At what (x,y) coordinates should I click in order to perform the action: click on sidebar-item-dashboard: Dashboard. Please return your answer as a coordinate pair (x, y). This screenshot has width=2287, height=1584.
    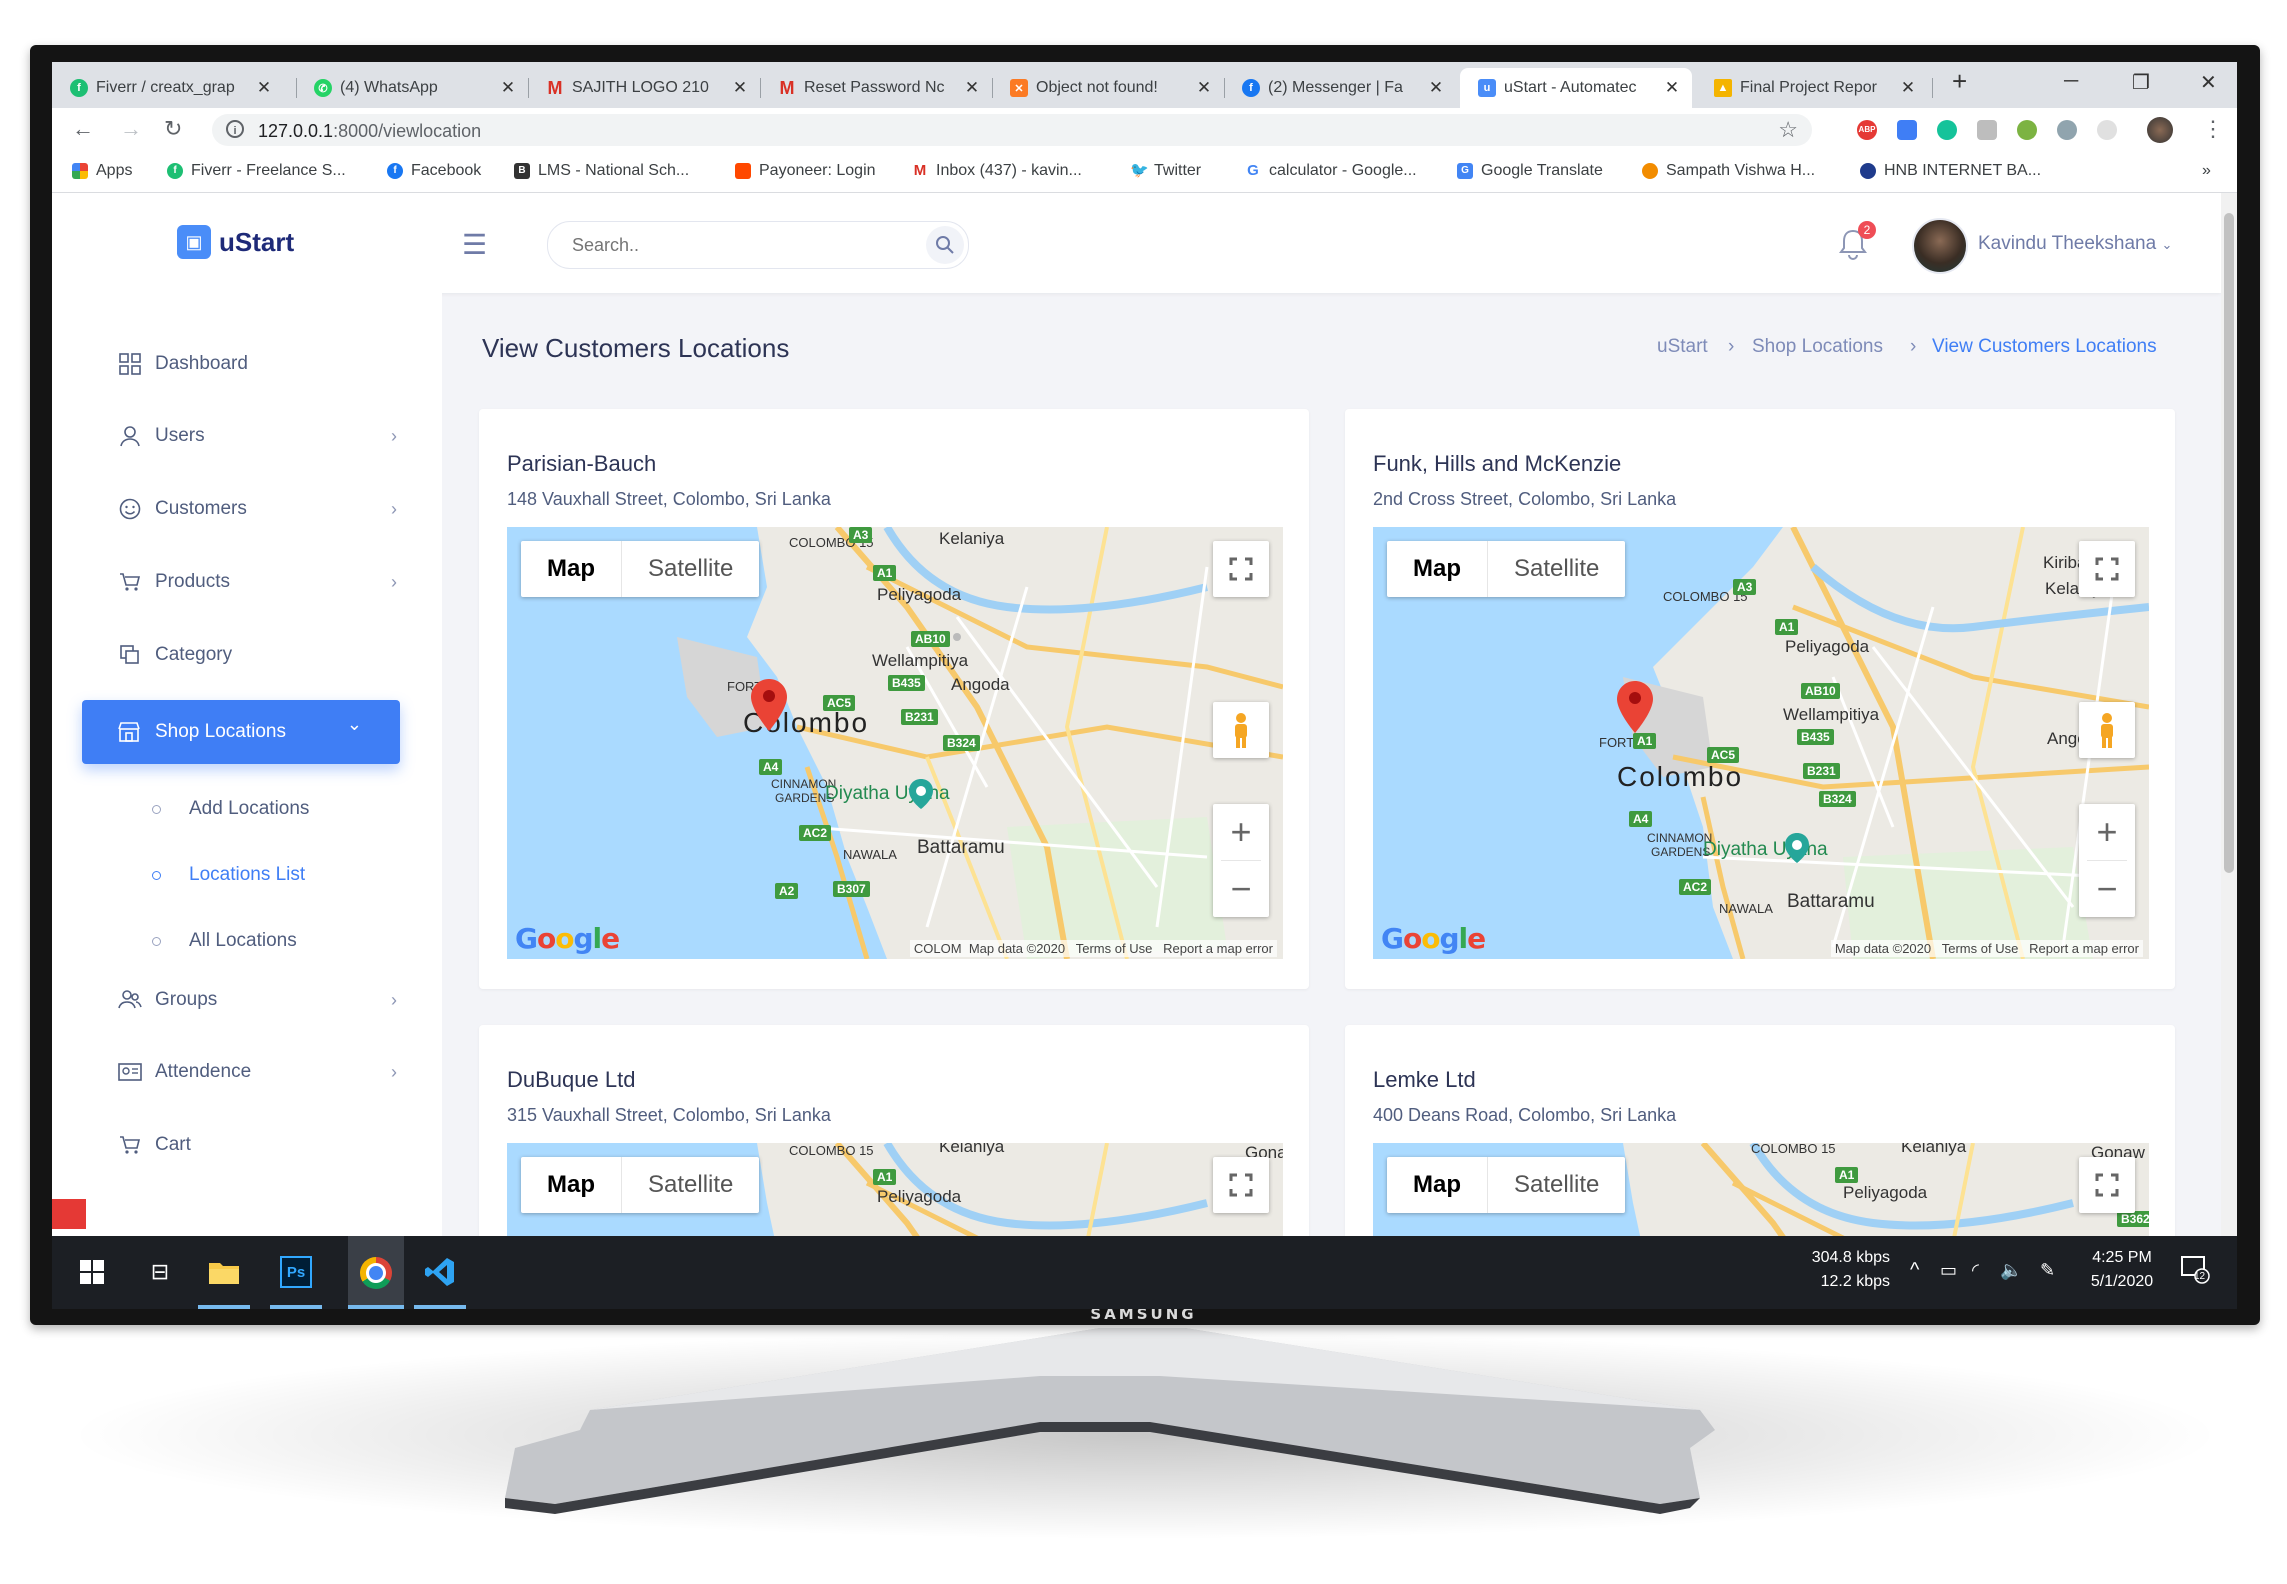
    Looking at the image, I should click on (257, 364).